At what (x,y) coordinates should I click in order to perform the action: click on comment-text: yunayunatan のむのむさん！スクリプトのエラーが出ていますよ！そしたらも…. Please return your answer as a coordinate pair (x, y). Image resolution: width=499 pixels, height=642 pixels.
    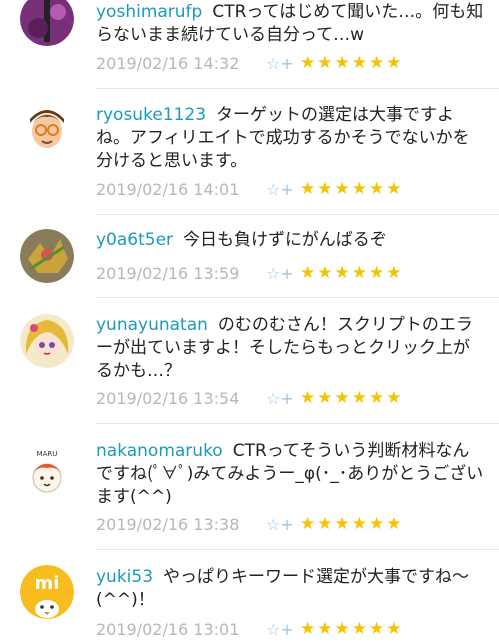
    Looking at the image, I should click on (290, 348).